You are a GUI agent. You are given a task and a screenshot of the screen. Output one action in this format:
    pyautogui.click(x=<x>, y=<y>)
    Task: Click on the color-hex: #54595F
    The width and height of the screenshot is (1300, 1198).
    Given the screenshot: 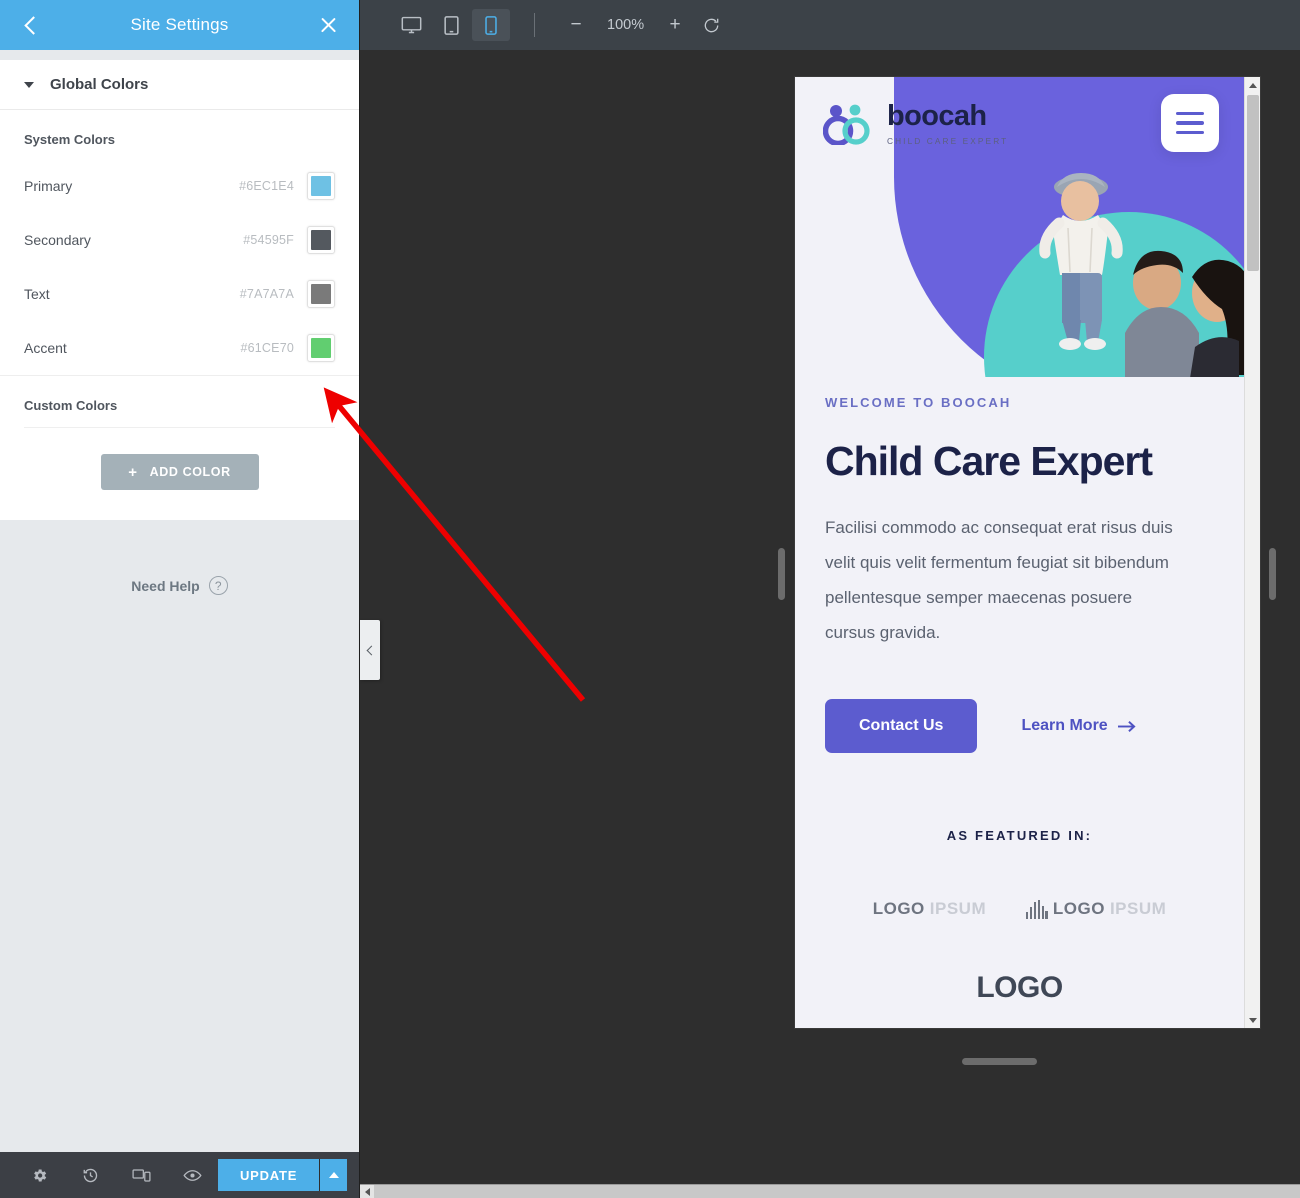 What is the action you would take?
    pyautogui.click(x=268, y=240)
    